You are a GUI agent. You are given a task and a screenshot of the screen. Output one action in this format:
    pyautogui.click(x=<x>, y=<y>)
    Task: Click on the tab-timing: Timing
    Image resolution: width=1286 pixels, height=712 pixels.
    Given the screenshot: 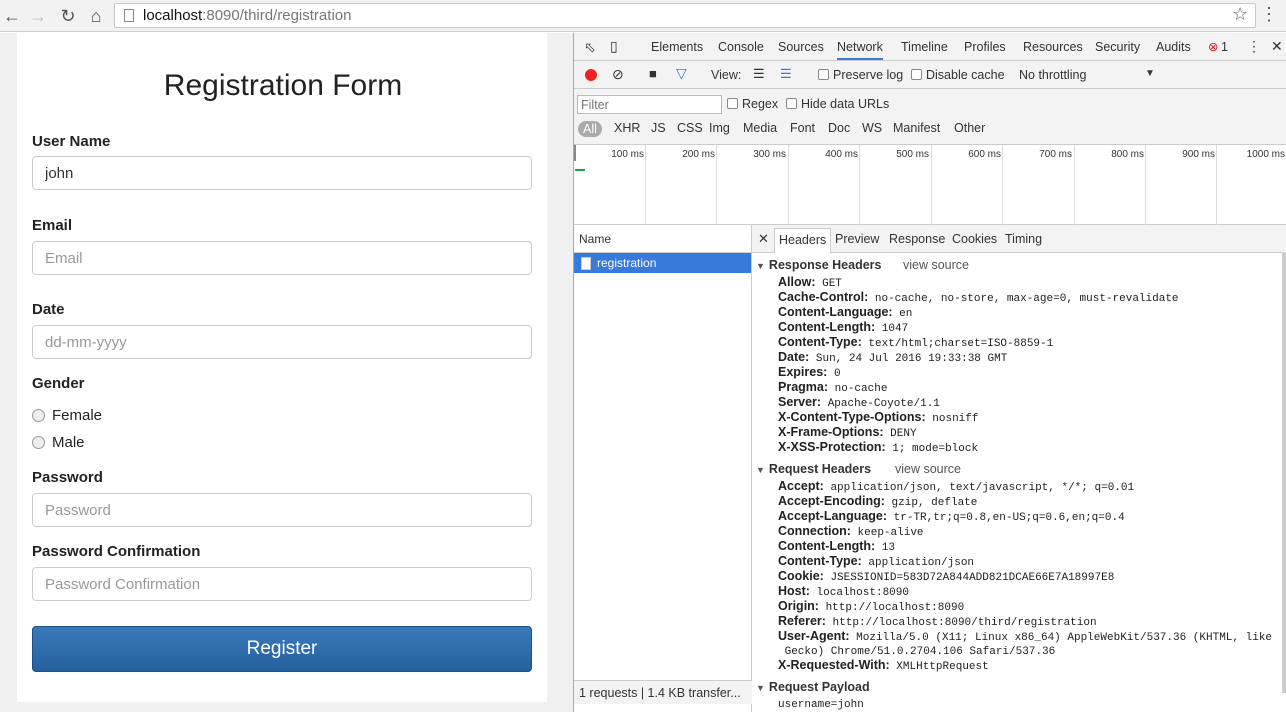 What is the action you would take?
    pyautogui.click(x=1023, y=239)
    